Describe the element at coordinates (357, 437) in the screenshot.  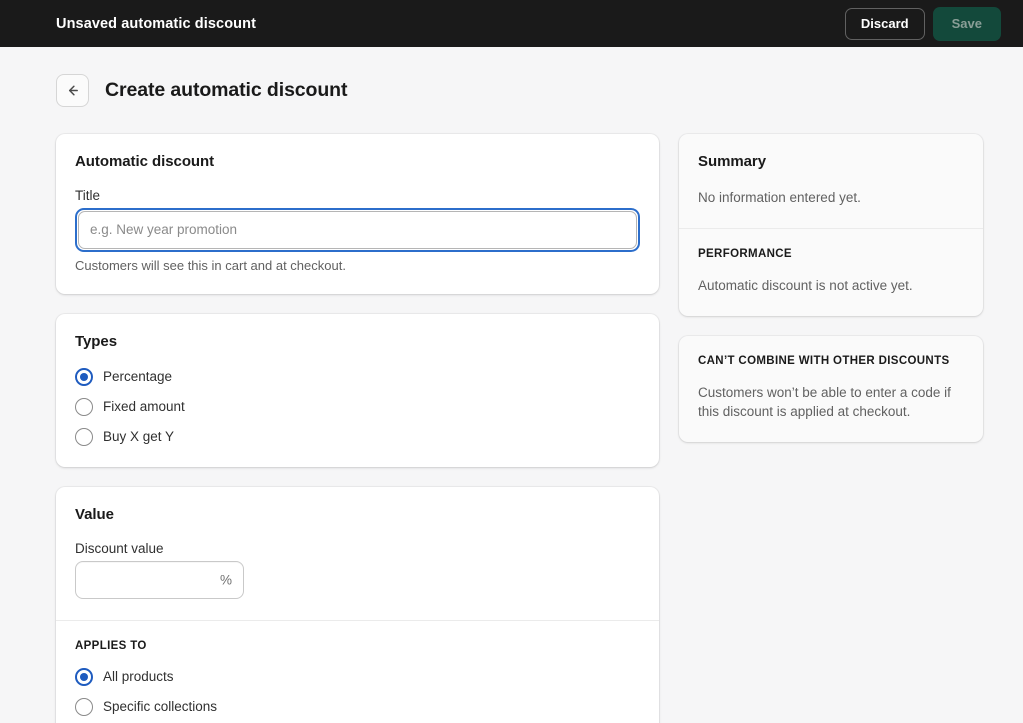
I see `radio-option-buy-x-get-y: Buy X get Y` at that location.